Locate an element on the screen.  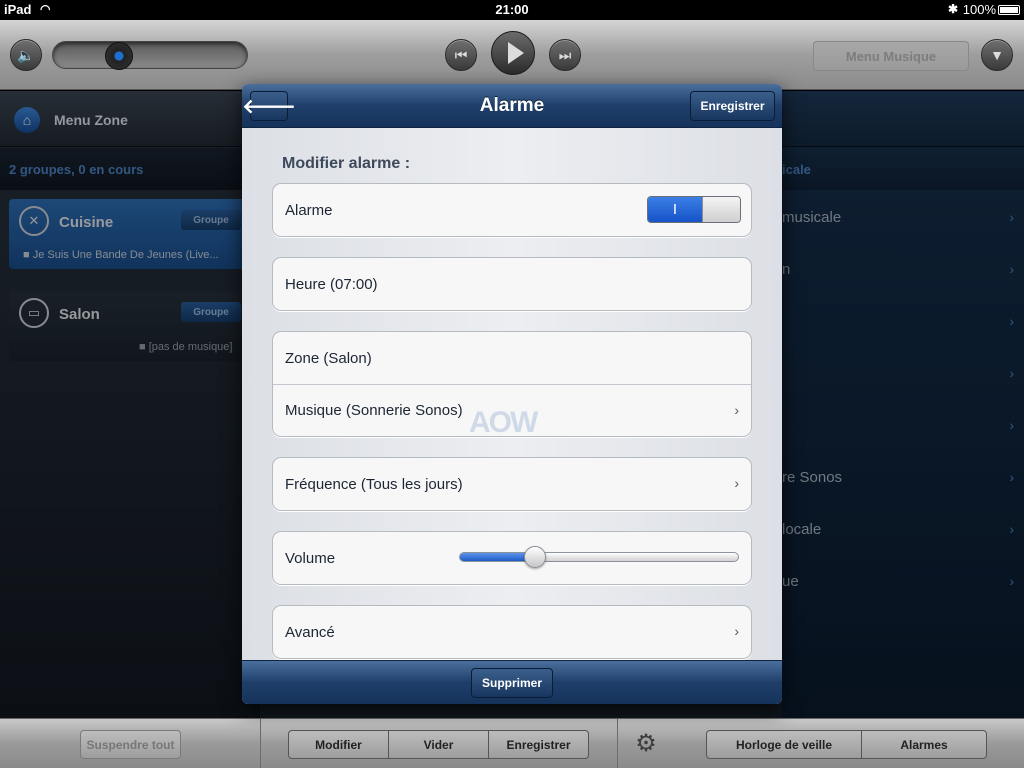
frequency-group: Fréquence (Tous les jours) › is located at coordinates (512, 484).